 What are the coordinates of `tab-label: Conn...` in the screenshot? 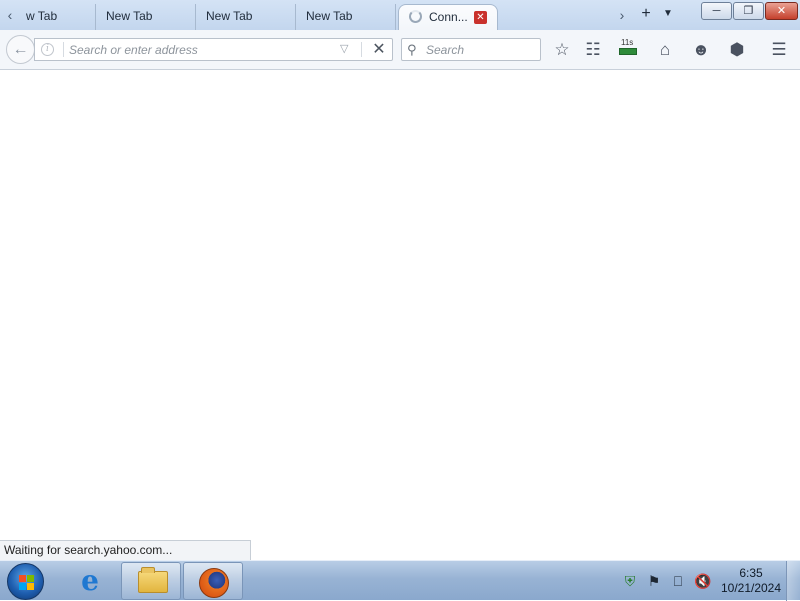 It's located at (448, 17).